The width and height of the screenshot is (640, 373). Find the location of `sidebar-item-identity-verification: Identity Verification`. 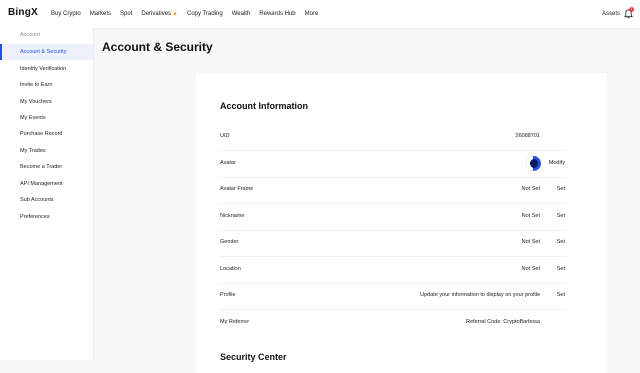

sidebar-item-identity-verification: Identity Verification is located at coordinates (46, 69).